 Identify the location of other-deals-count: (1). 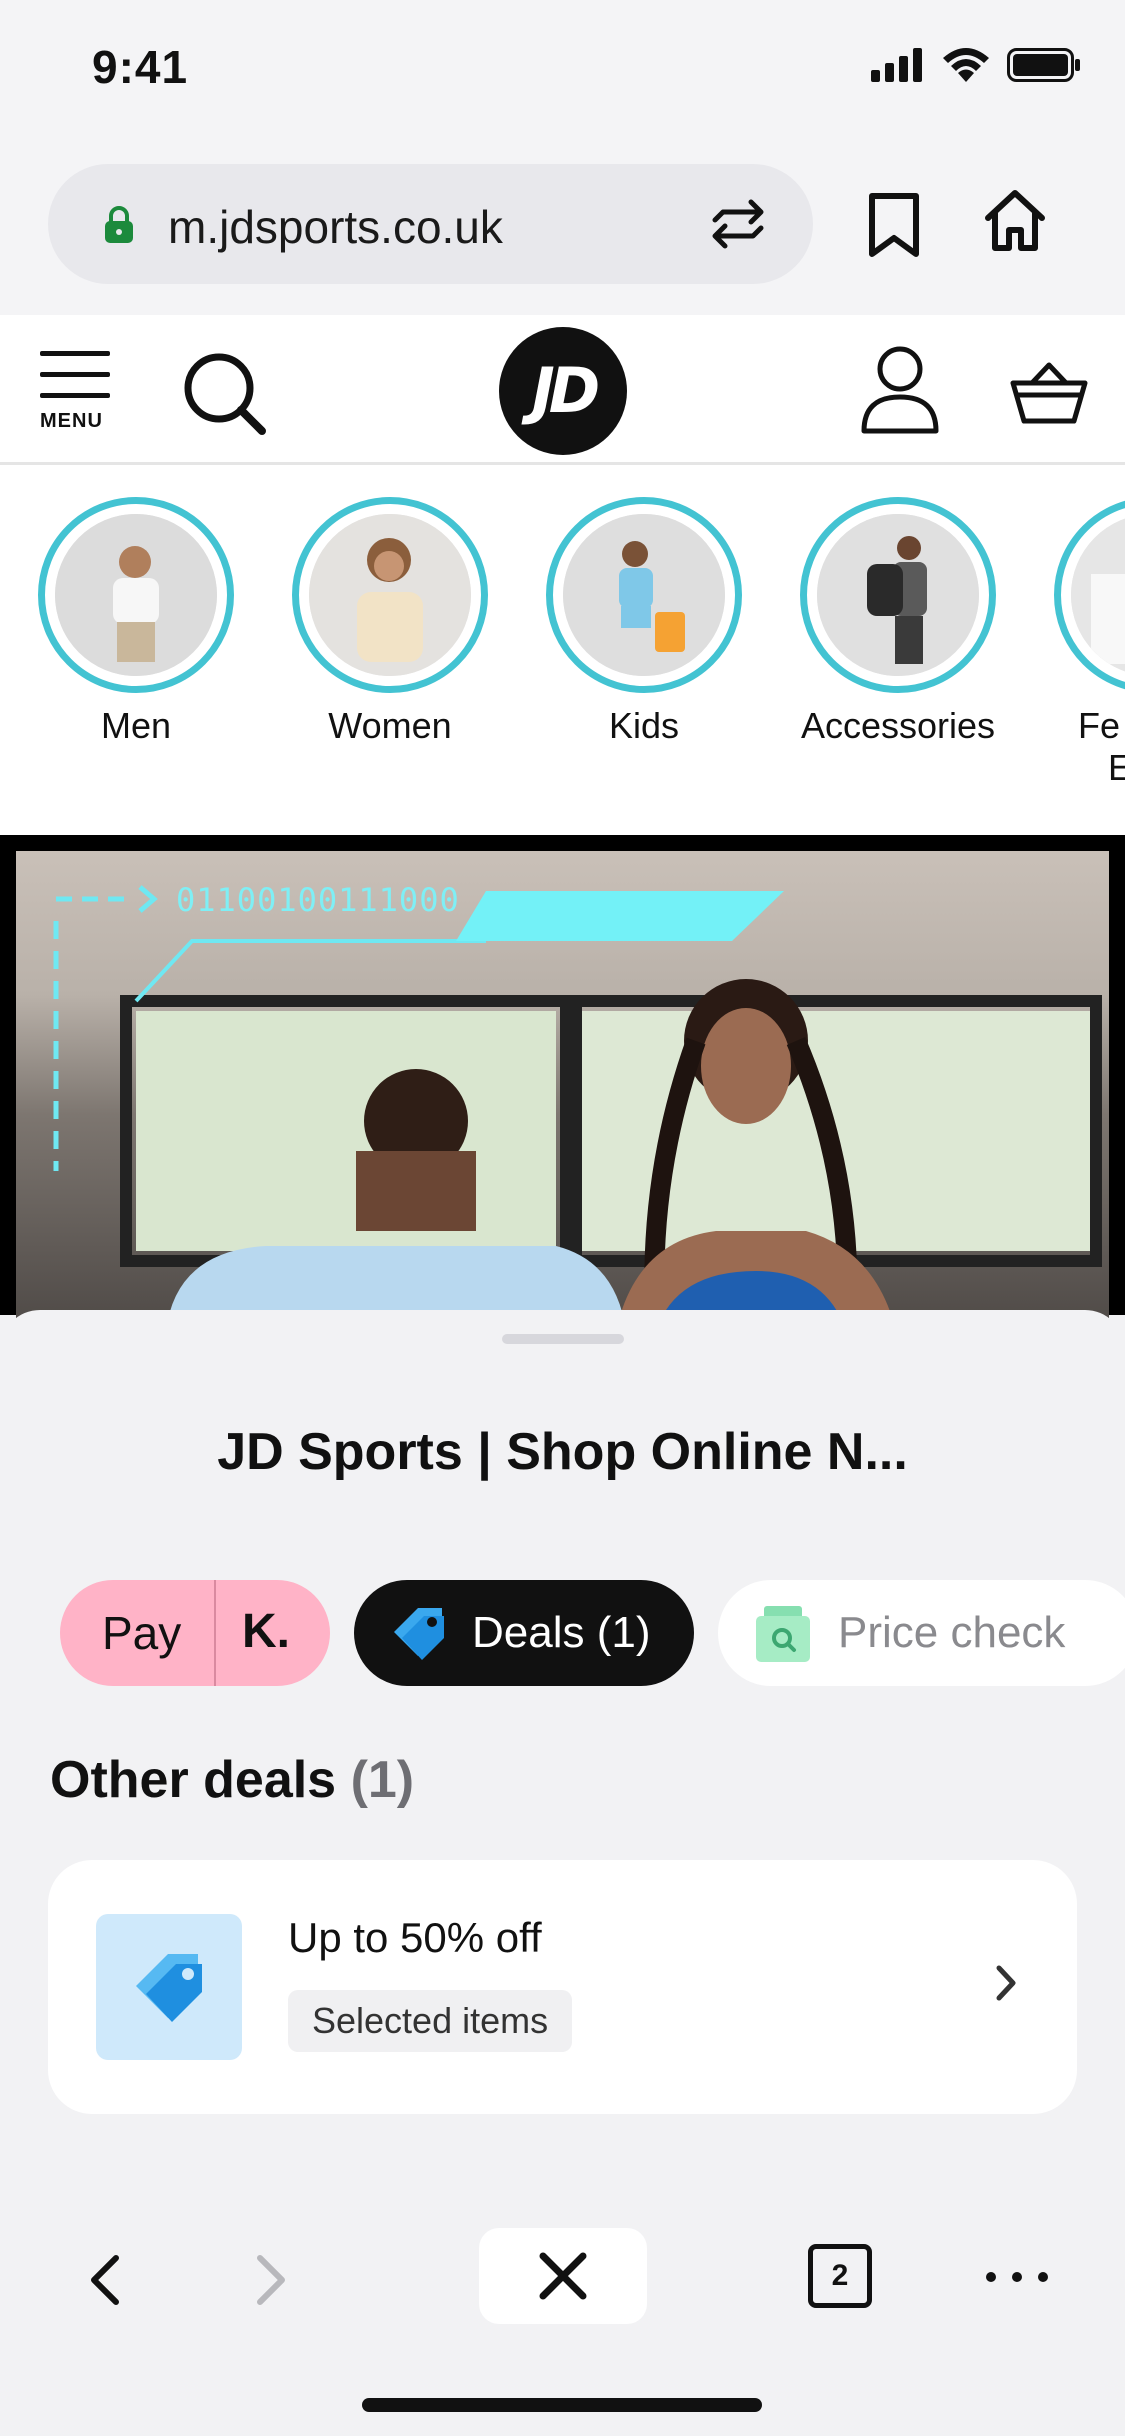
(382, 1780).